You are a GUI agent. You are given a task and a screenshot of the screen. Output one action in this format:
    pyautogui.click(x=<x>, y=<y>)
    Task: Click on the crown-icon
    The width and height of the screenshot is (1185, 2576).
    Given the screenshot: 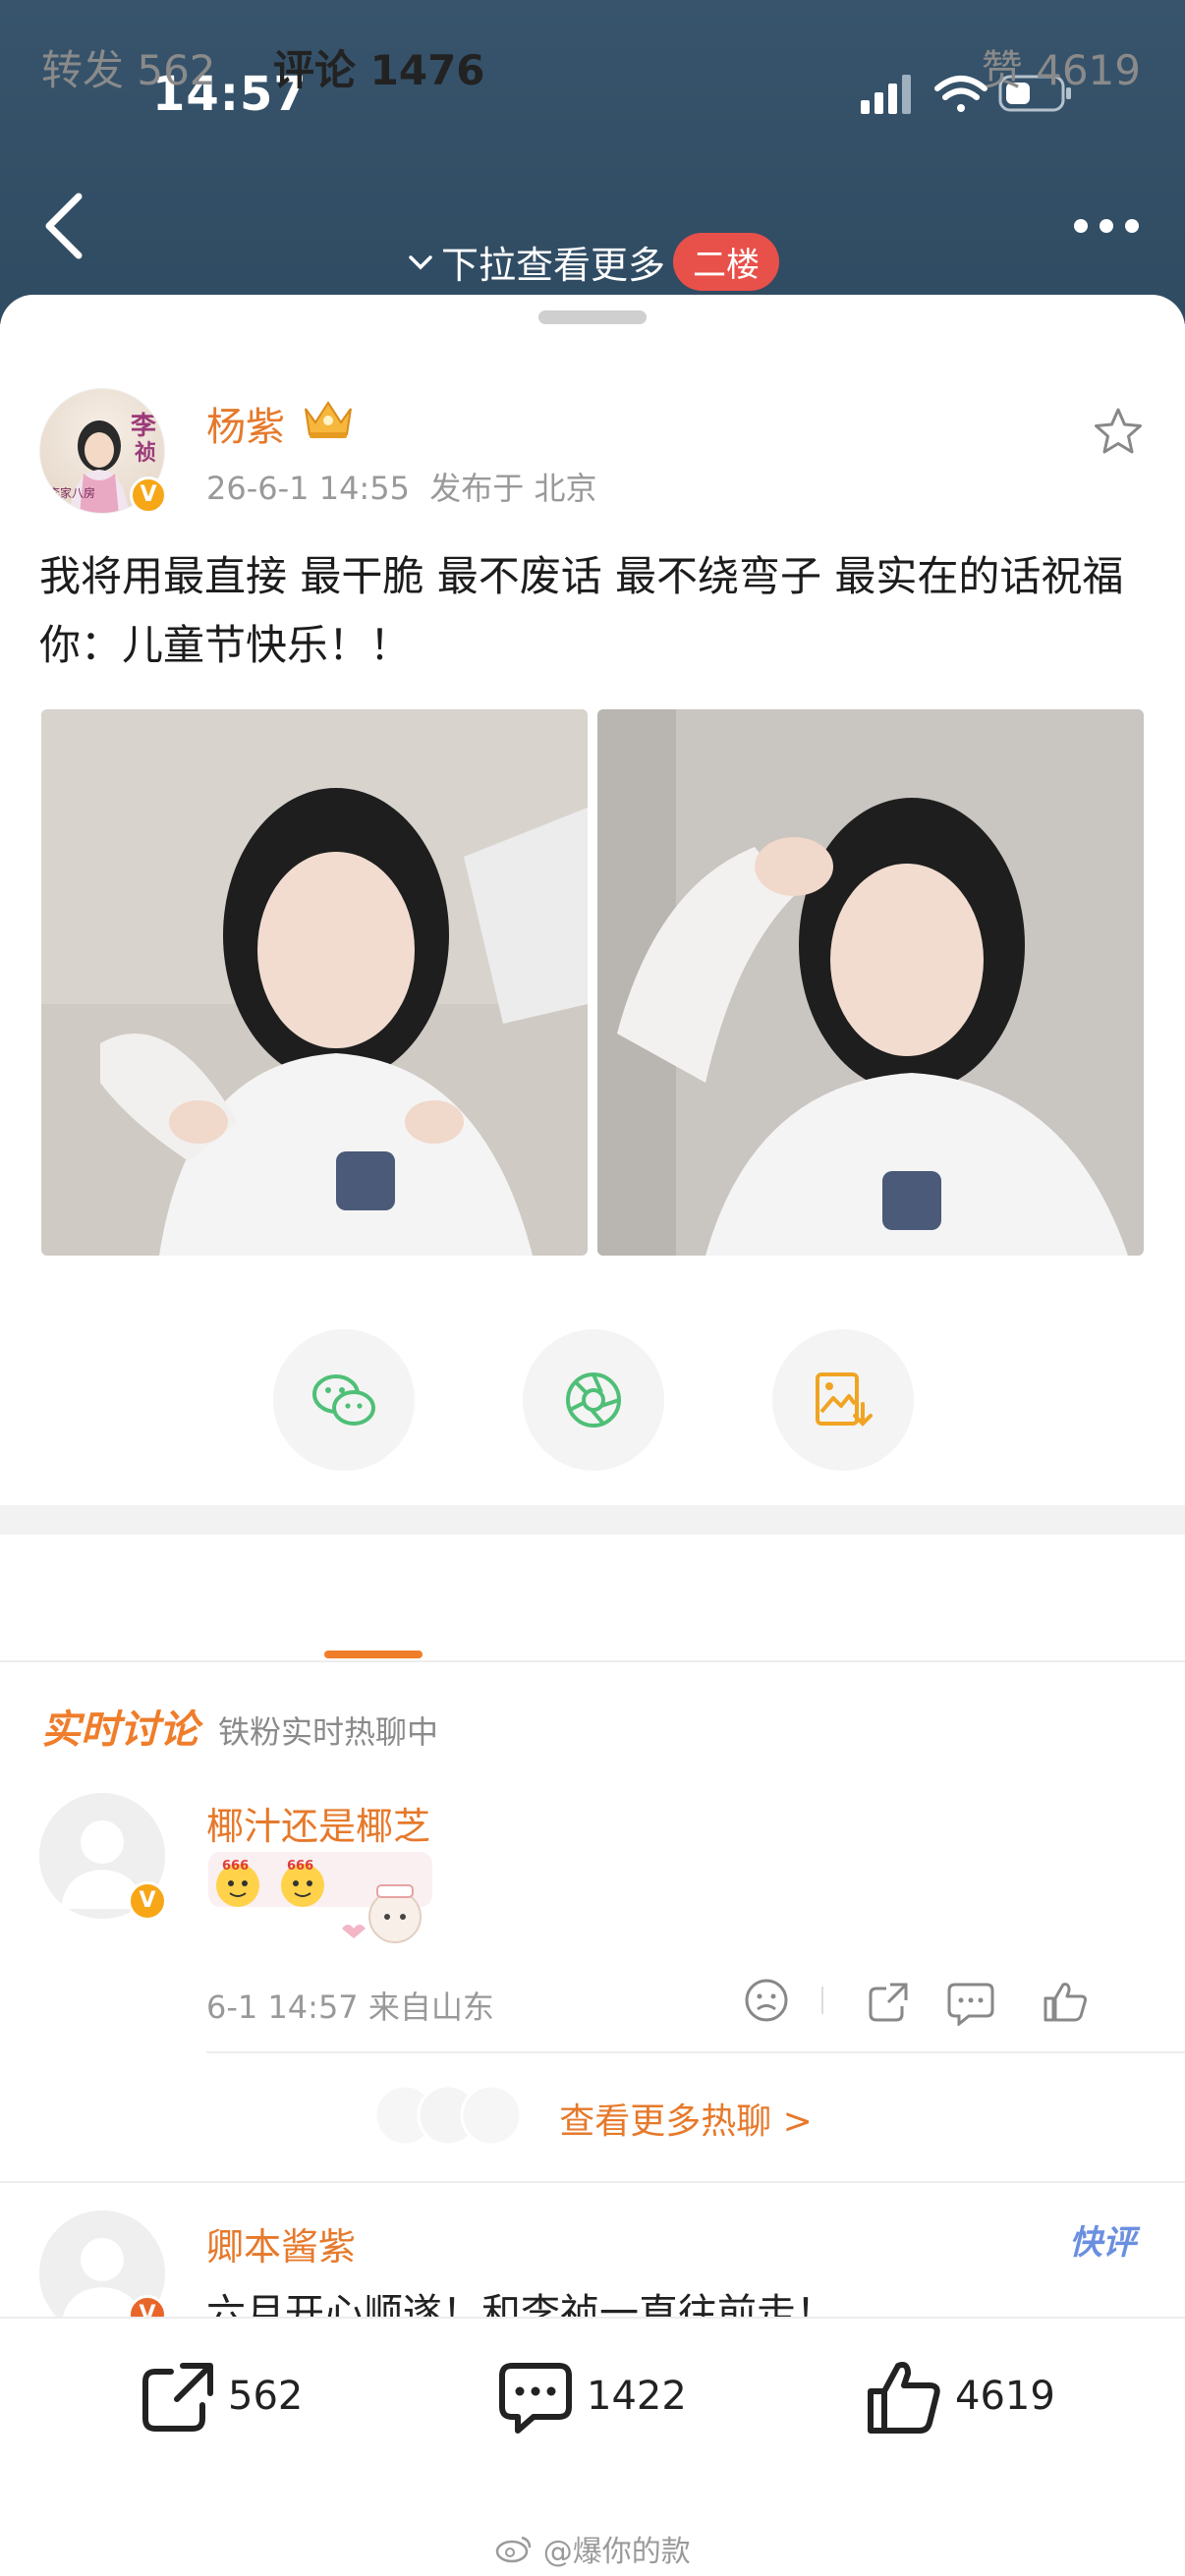 What is the action you would take?
    pyautogui.click(x=328, y=418)
    